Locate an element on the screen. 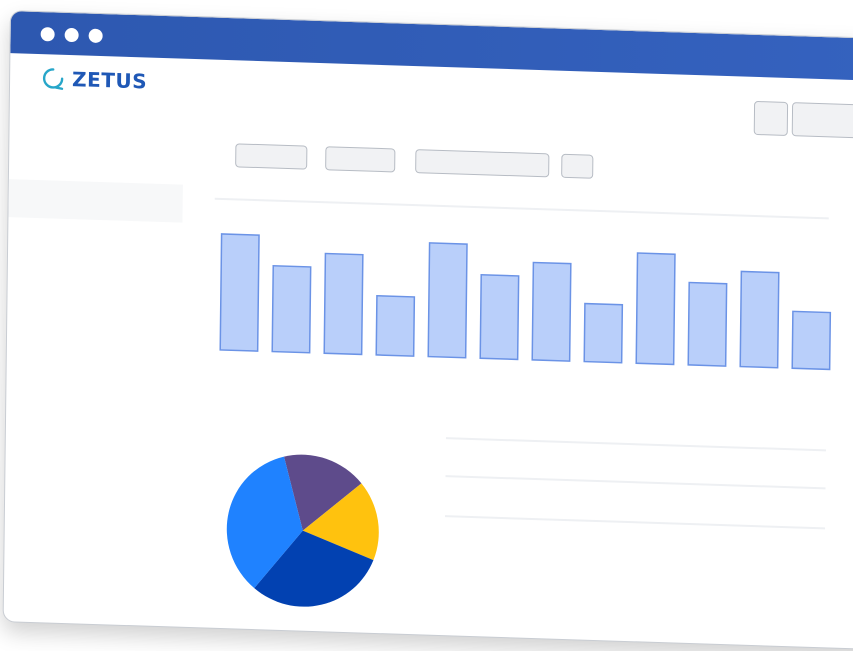  brand-logo: ZETUS is located at coordinates (93, 79).